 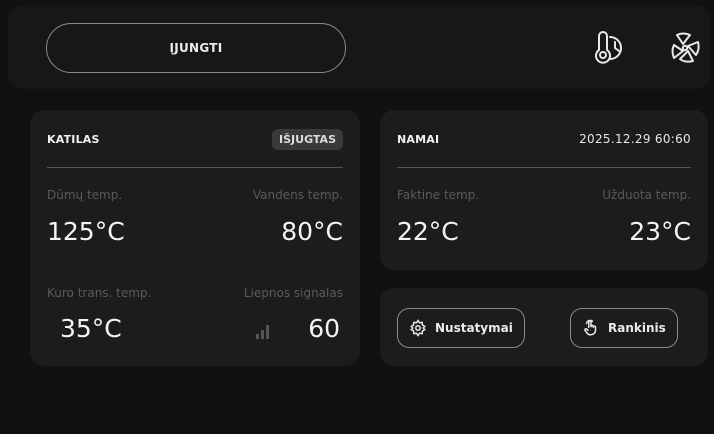 I want to click on flue-temp-label: Dūmų temp., so click(x=85, y=195).